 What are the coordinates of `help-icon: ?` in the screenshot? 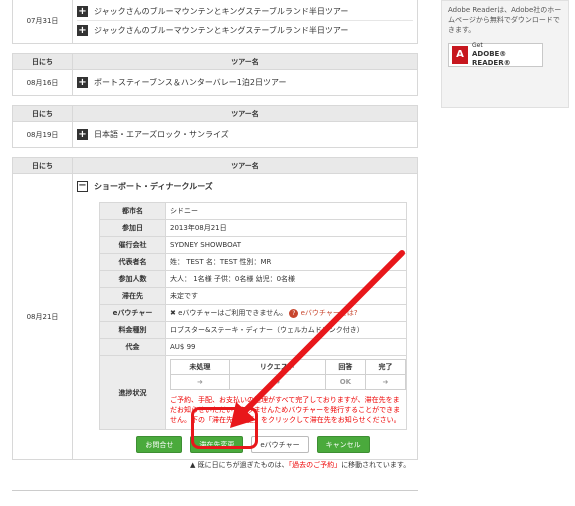 It's located at (294, 313).